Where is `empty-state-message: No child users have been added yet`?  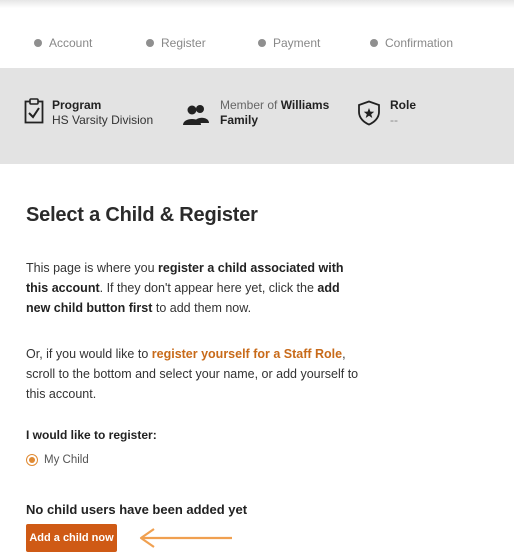
empty-state-message: No child users have been added yet is located at coordinates (137, 509).